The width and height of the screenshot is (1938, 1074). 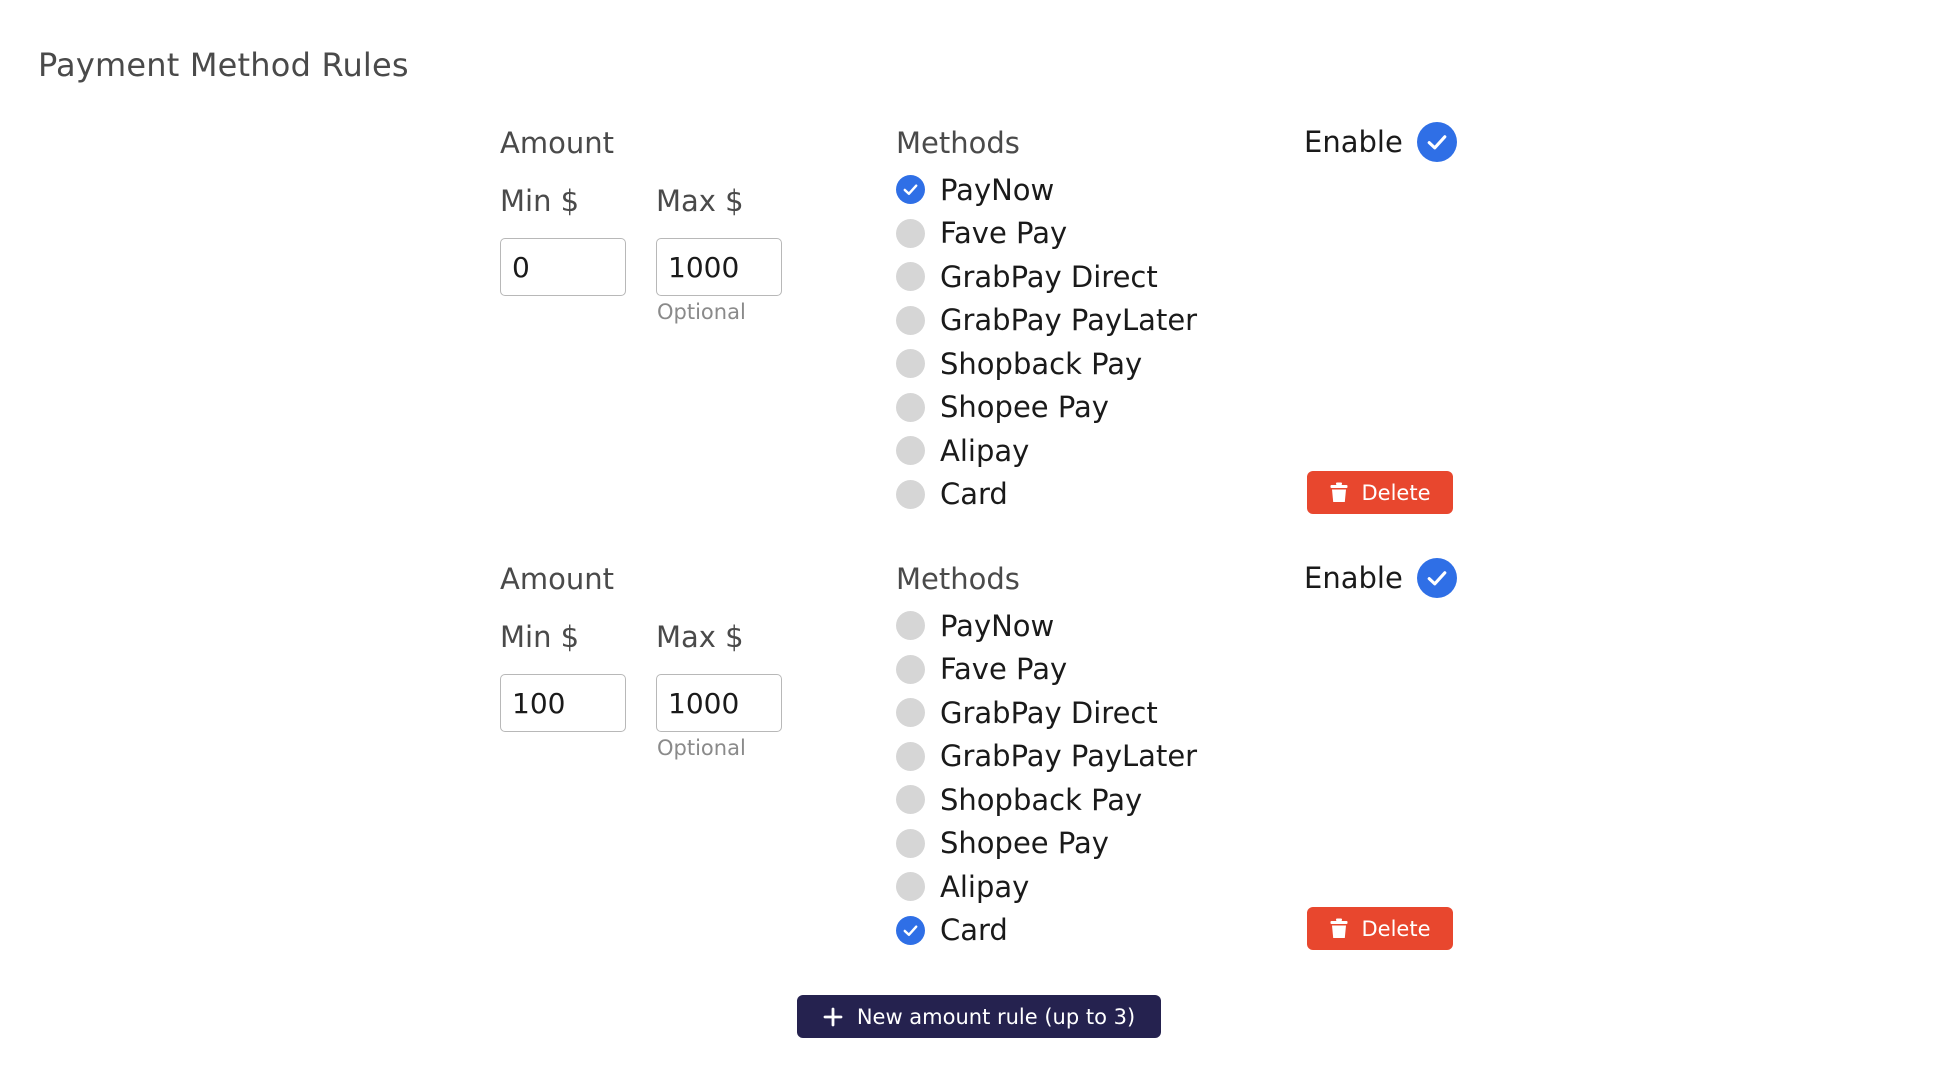 I want to click on plus-icon, so click(x=833, y=1017).